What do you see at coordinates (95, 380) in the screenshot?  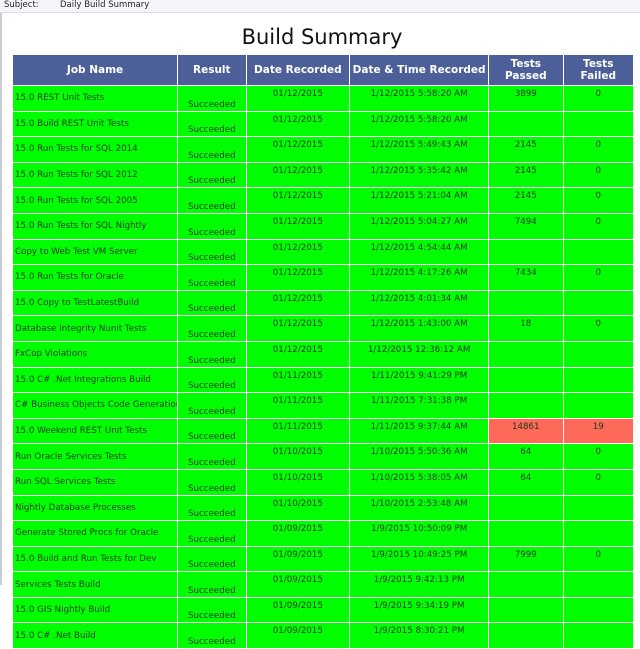 I see `job-name-cell: 15.0 C# .Net Integrations Build` at bounding box center [95, 380].